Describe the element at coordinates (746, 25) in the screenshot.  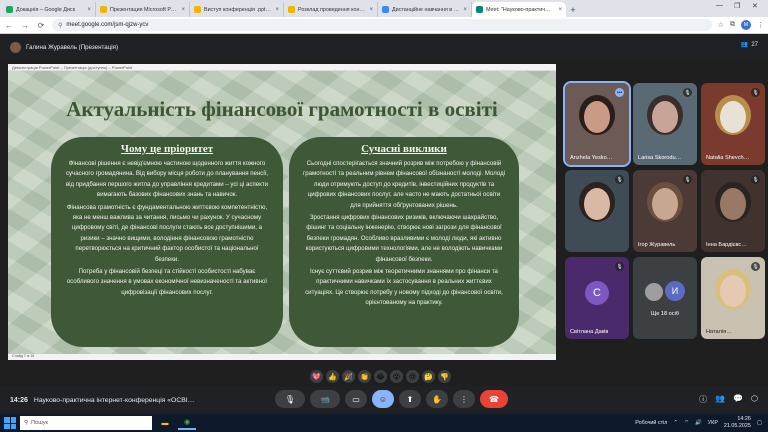
I see `profile-avatar: M` at that location.